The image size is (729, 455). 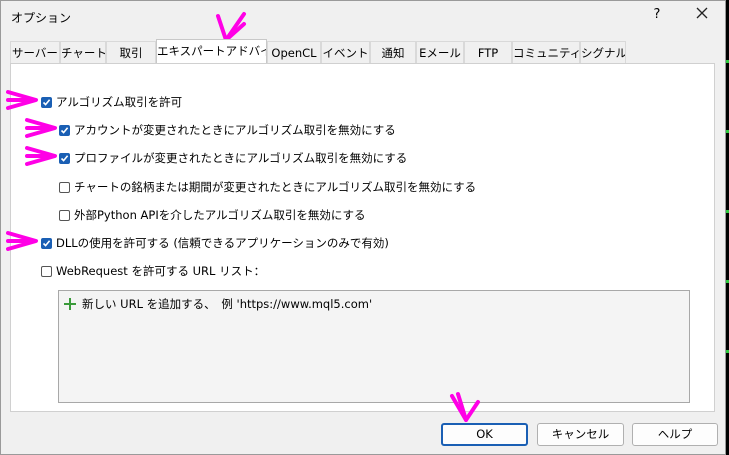 I want to click on window-title: オプション, so click(x=41, y=18).